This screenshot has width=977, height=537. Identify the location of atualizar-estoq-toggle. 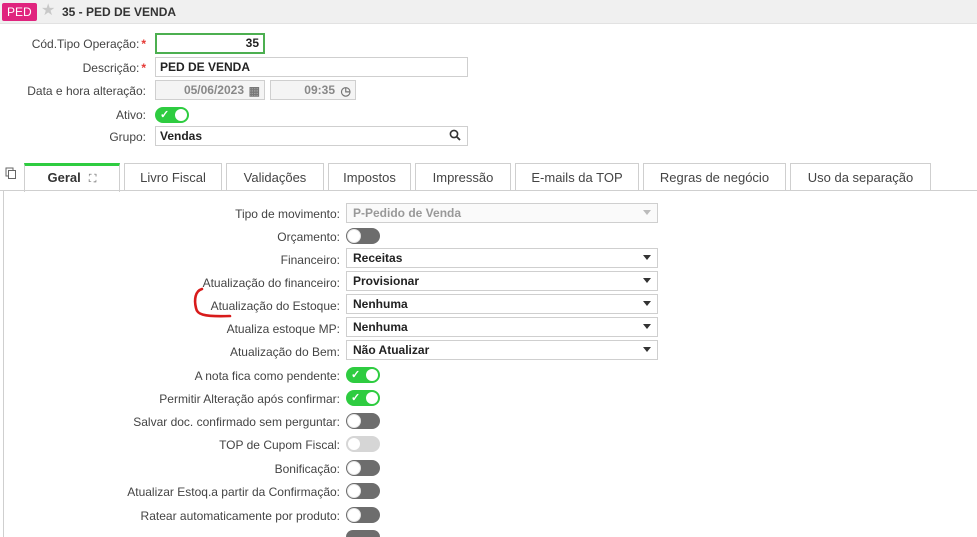
(363, 491).